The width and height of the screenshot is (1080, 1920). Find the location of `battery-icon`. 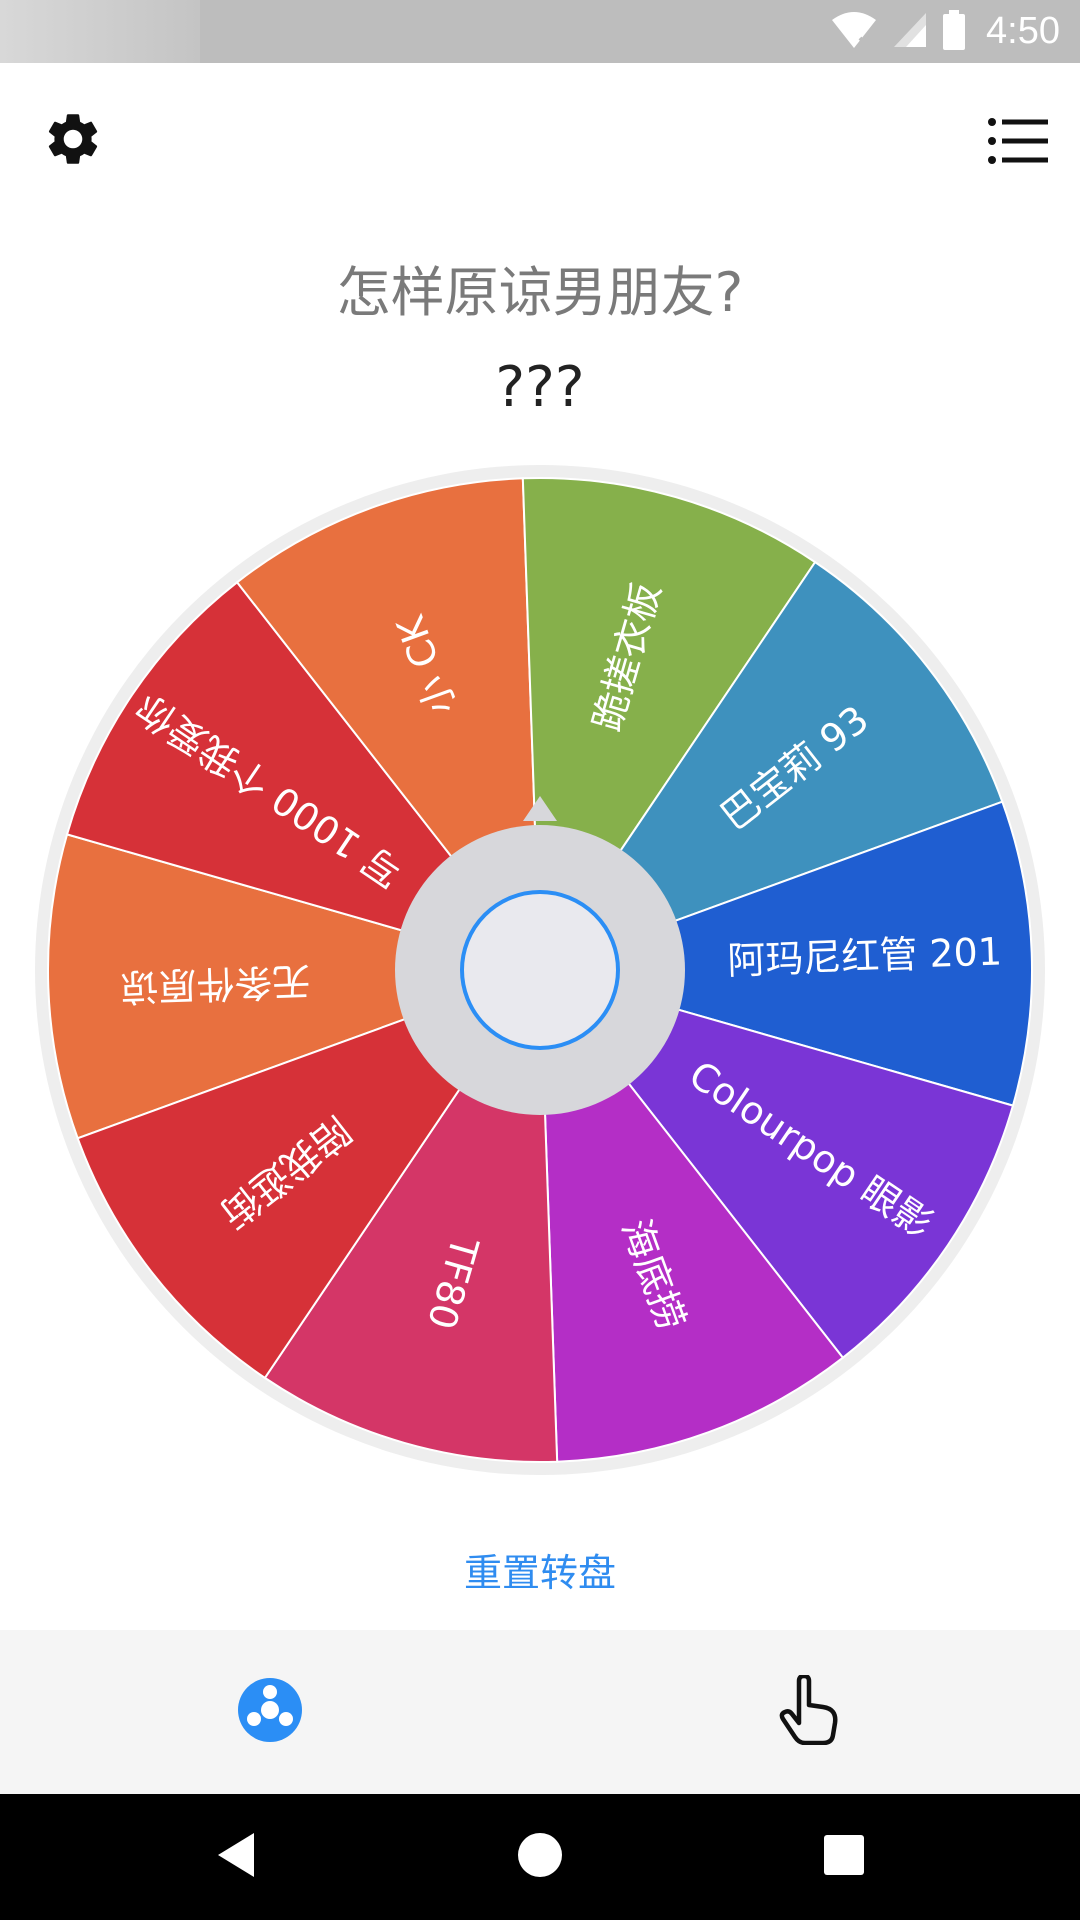

battery-icon is located at coordinates (954, 31).